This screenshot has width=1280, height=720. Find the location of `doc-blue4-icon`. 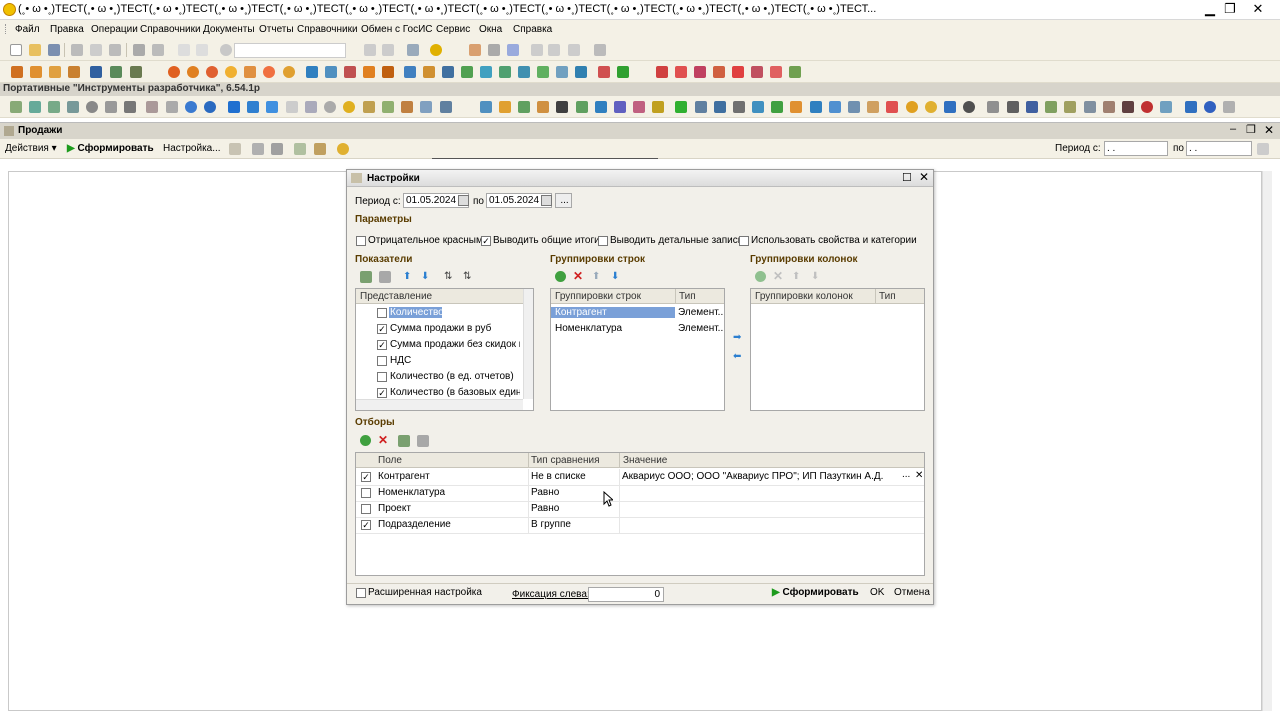

doc-blue4-icon is located at coordinates (448, 72).